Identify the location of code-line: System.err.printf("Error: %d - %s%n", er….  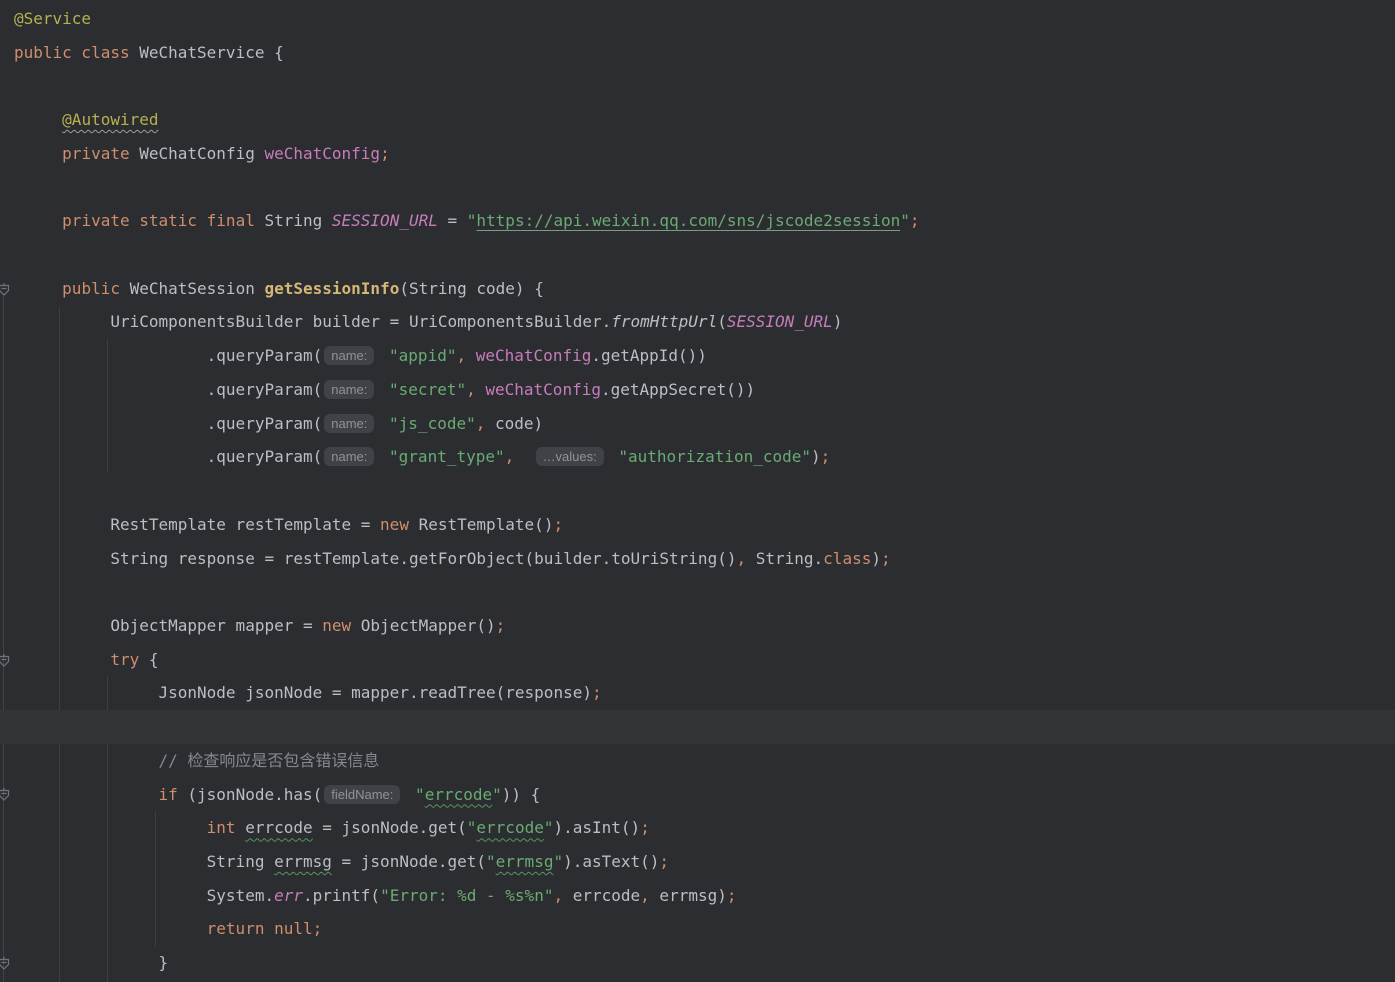
(697, 896).